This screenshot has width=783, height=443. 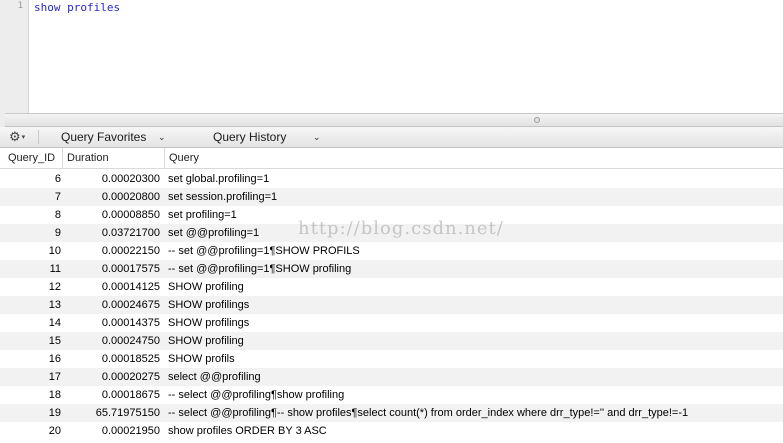 I want to click on cell-query-id: 13, so click(x=54, y=305).